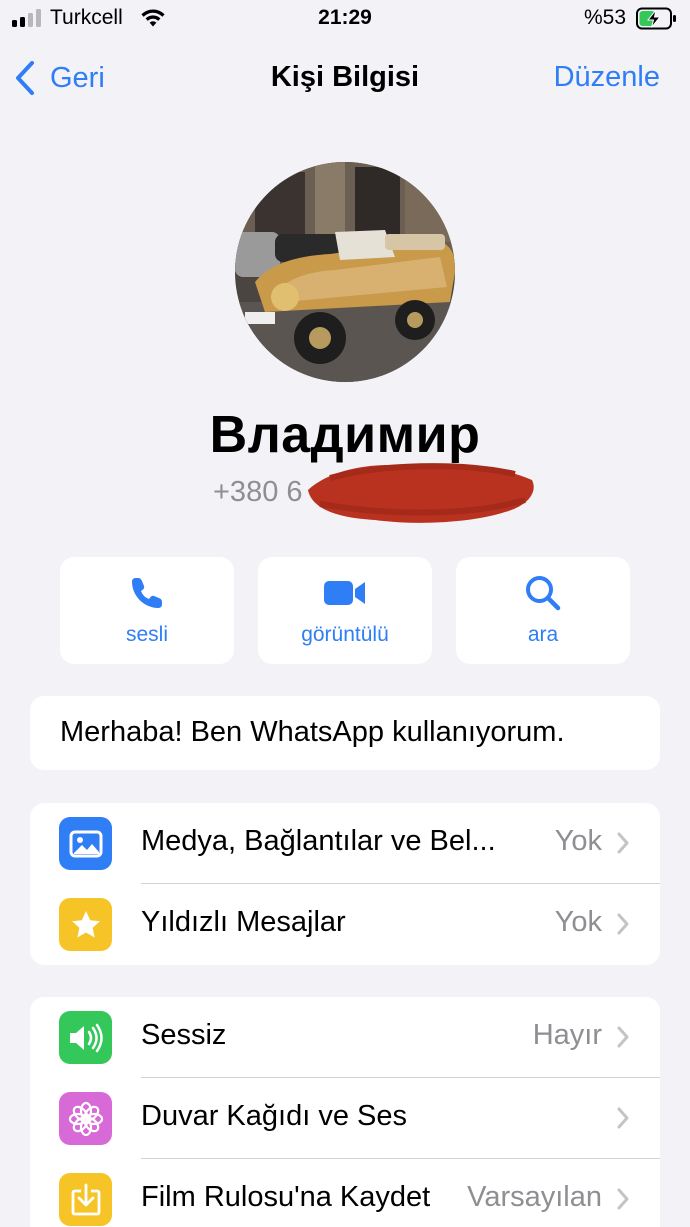  What do you see at coordinates (534, 1197) in the screenshot?
I see `row-value: Varsayılan` at bounding box center [534, 1197].